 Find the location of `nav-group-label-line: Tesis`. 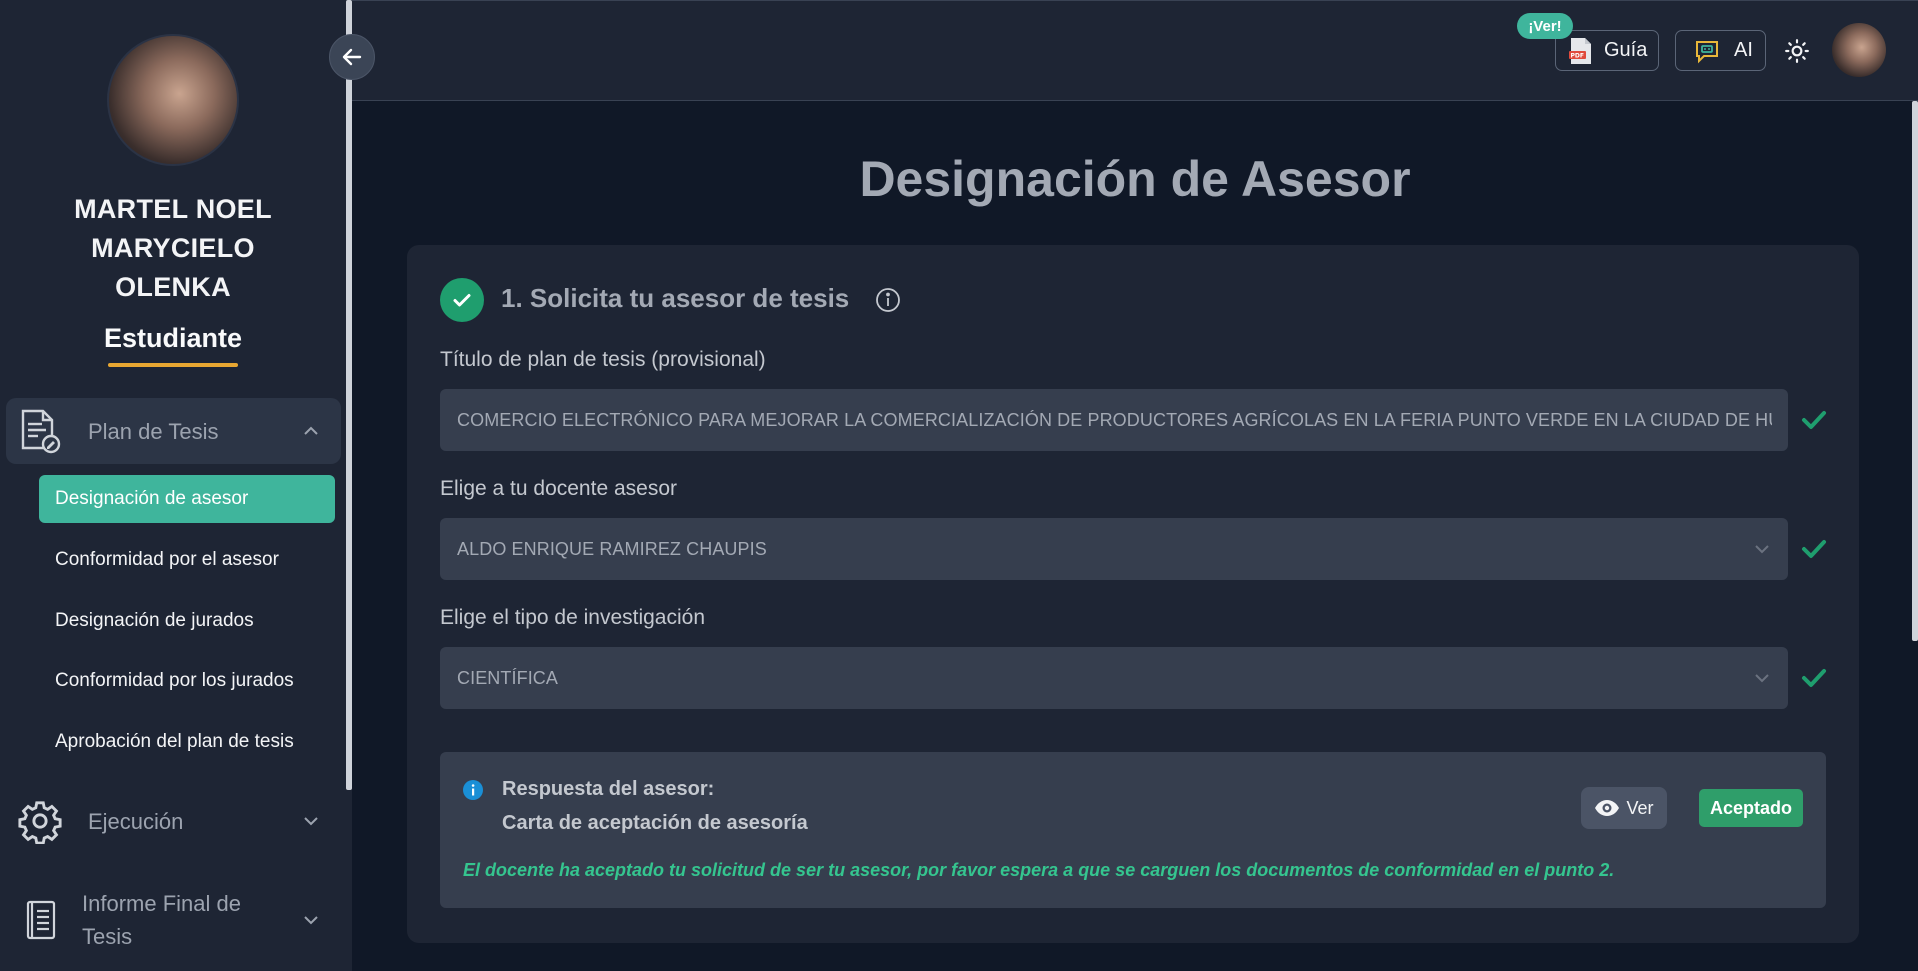

nav-group-label-line: Tesis is located at coordinates (107, 936).